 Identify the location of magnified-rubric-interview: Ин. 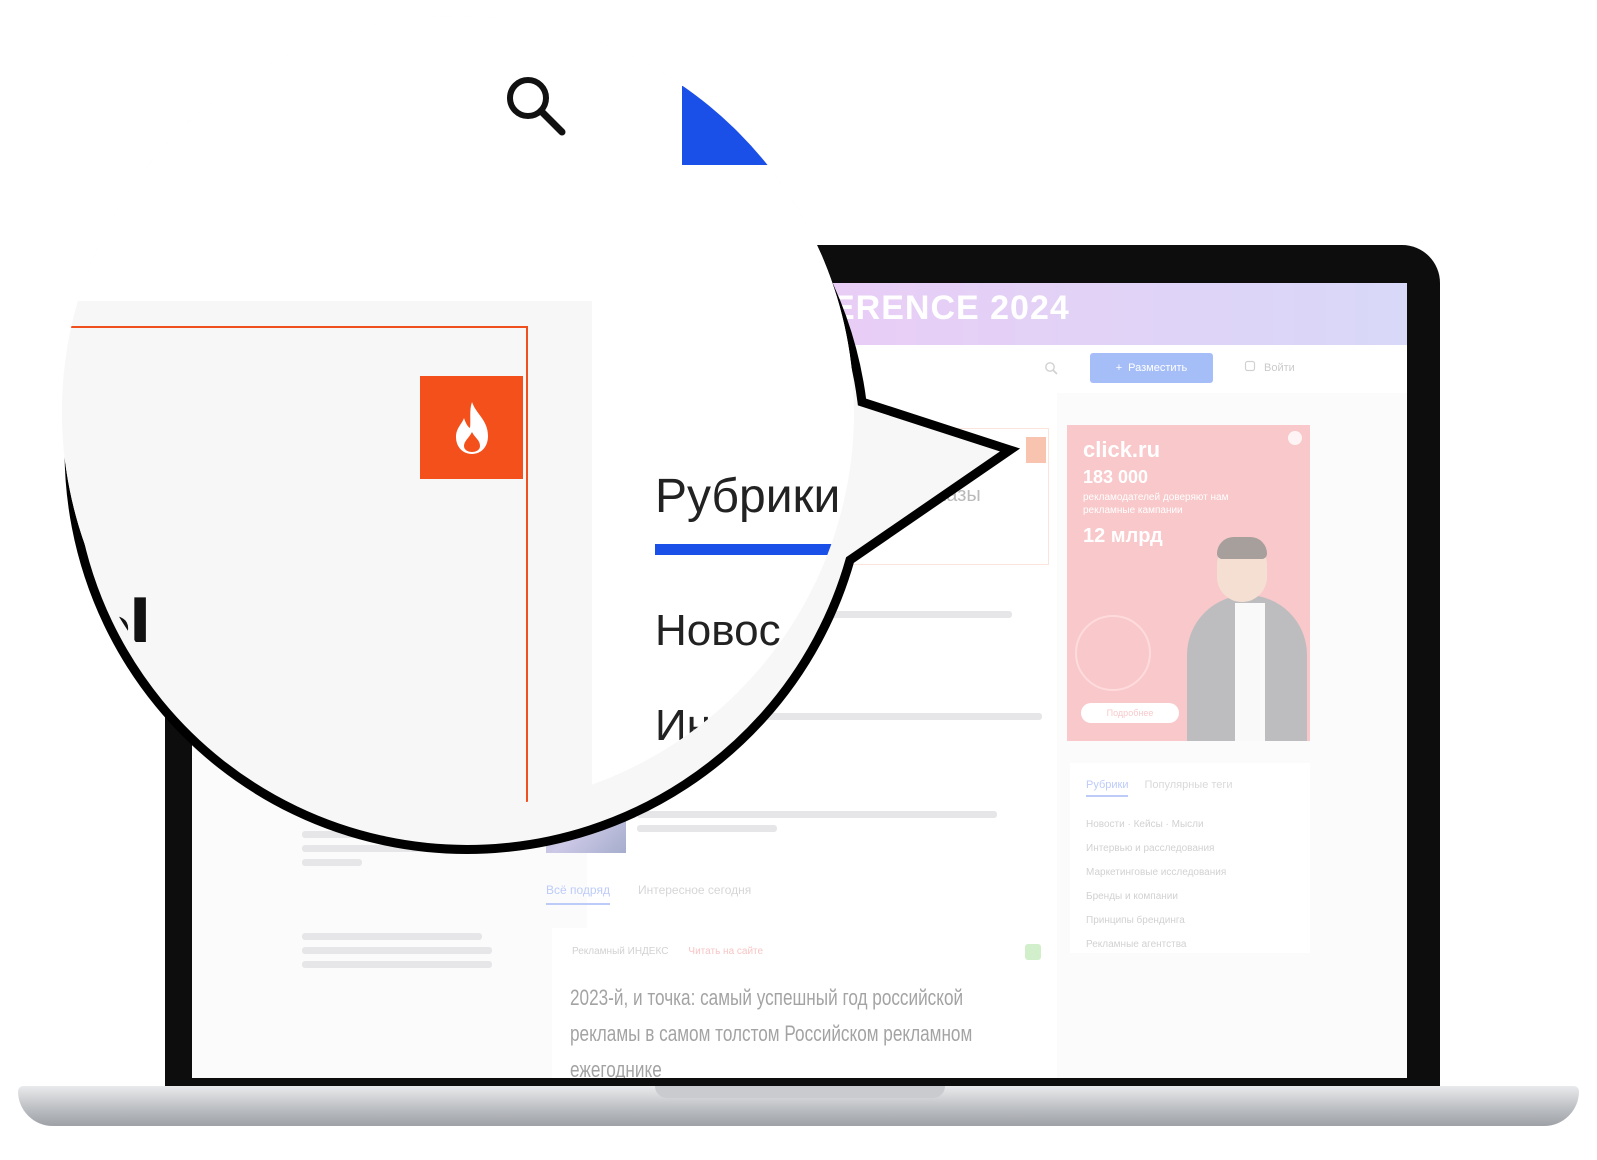
(683, 726).